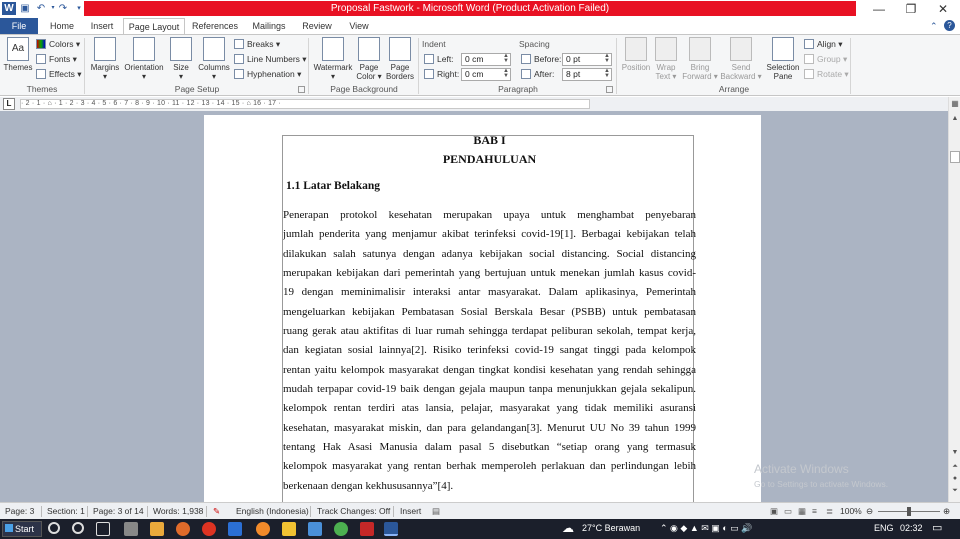 Image resolution: width=960 pixels, height=539 pixels. I want to click on status-mode: Insert, so click(410, 511).